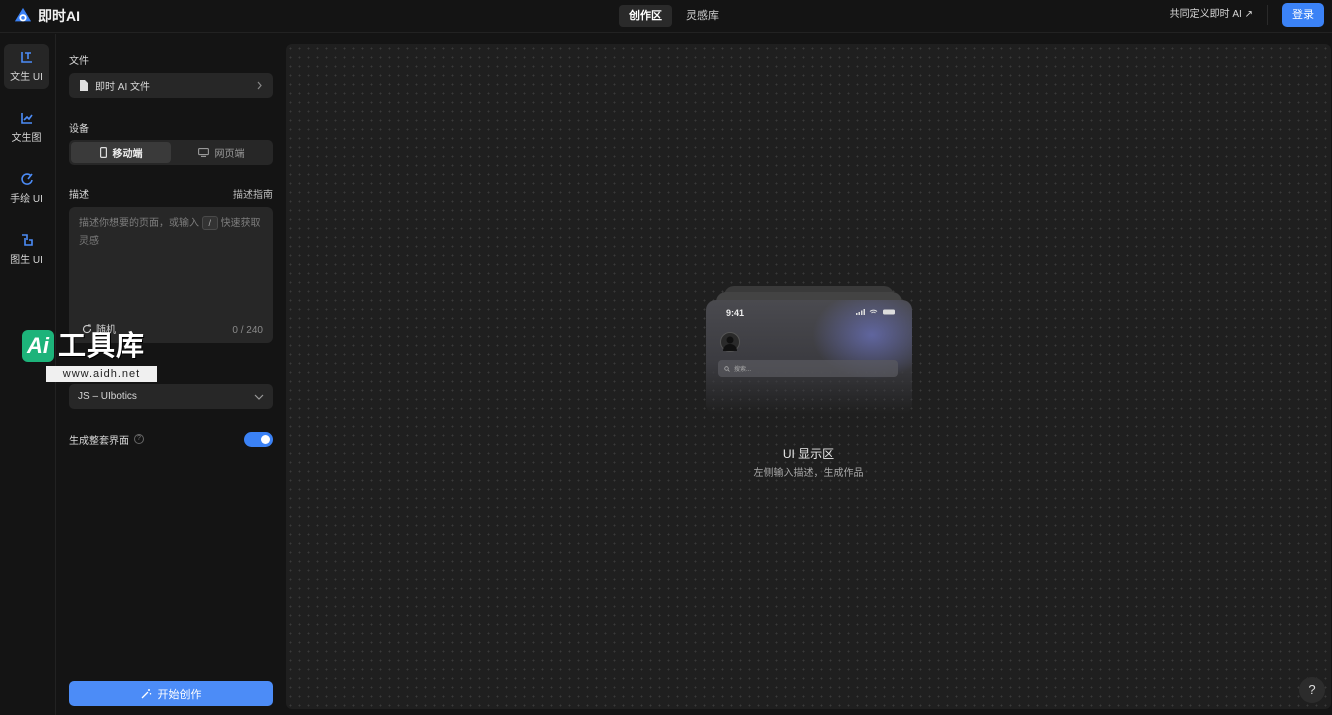 The width and height of the screenshot is (1332, 715). I want to click on sketch-icon, so click(26, 179).